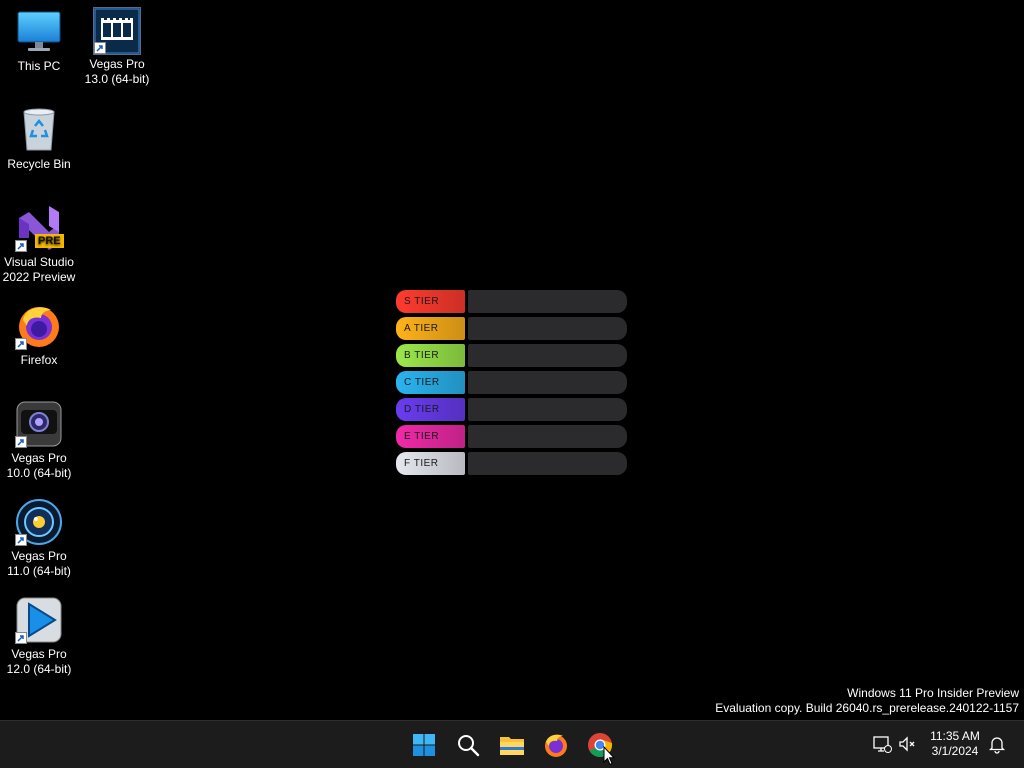 This screenshot has width=1024, height=768. I want to click on start-button, so click(424, 745).